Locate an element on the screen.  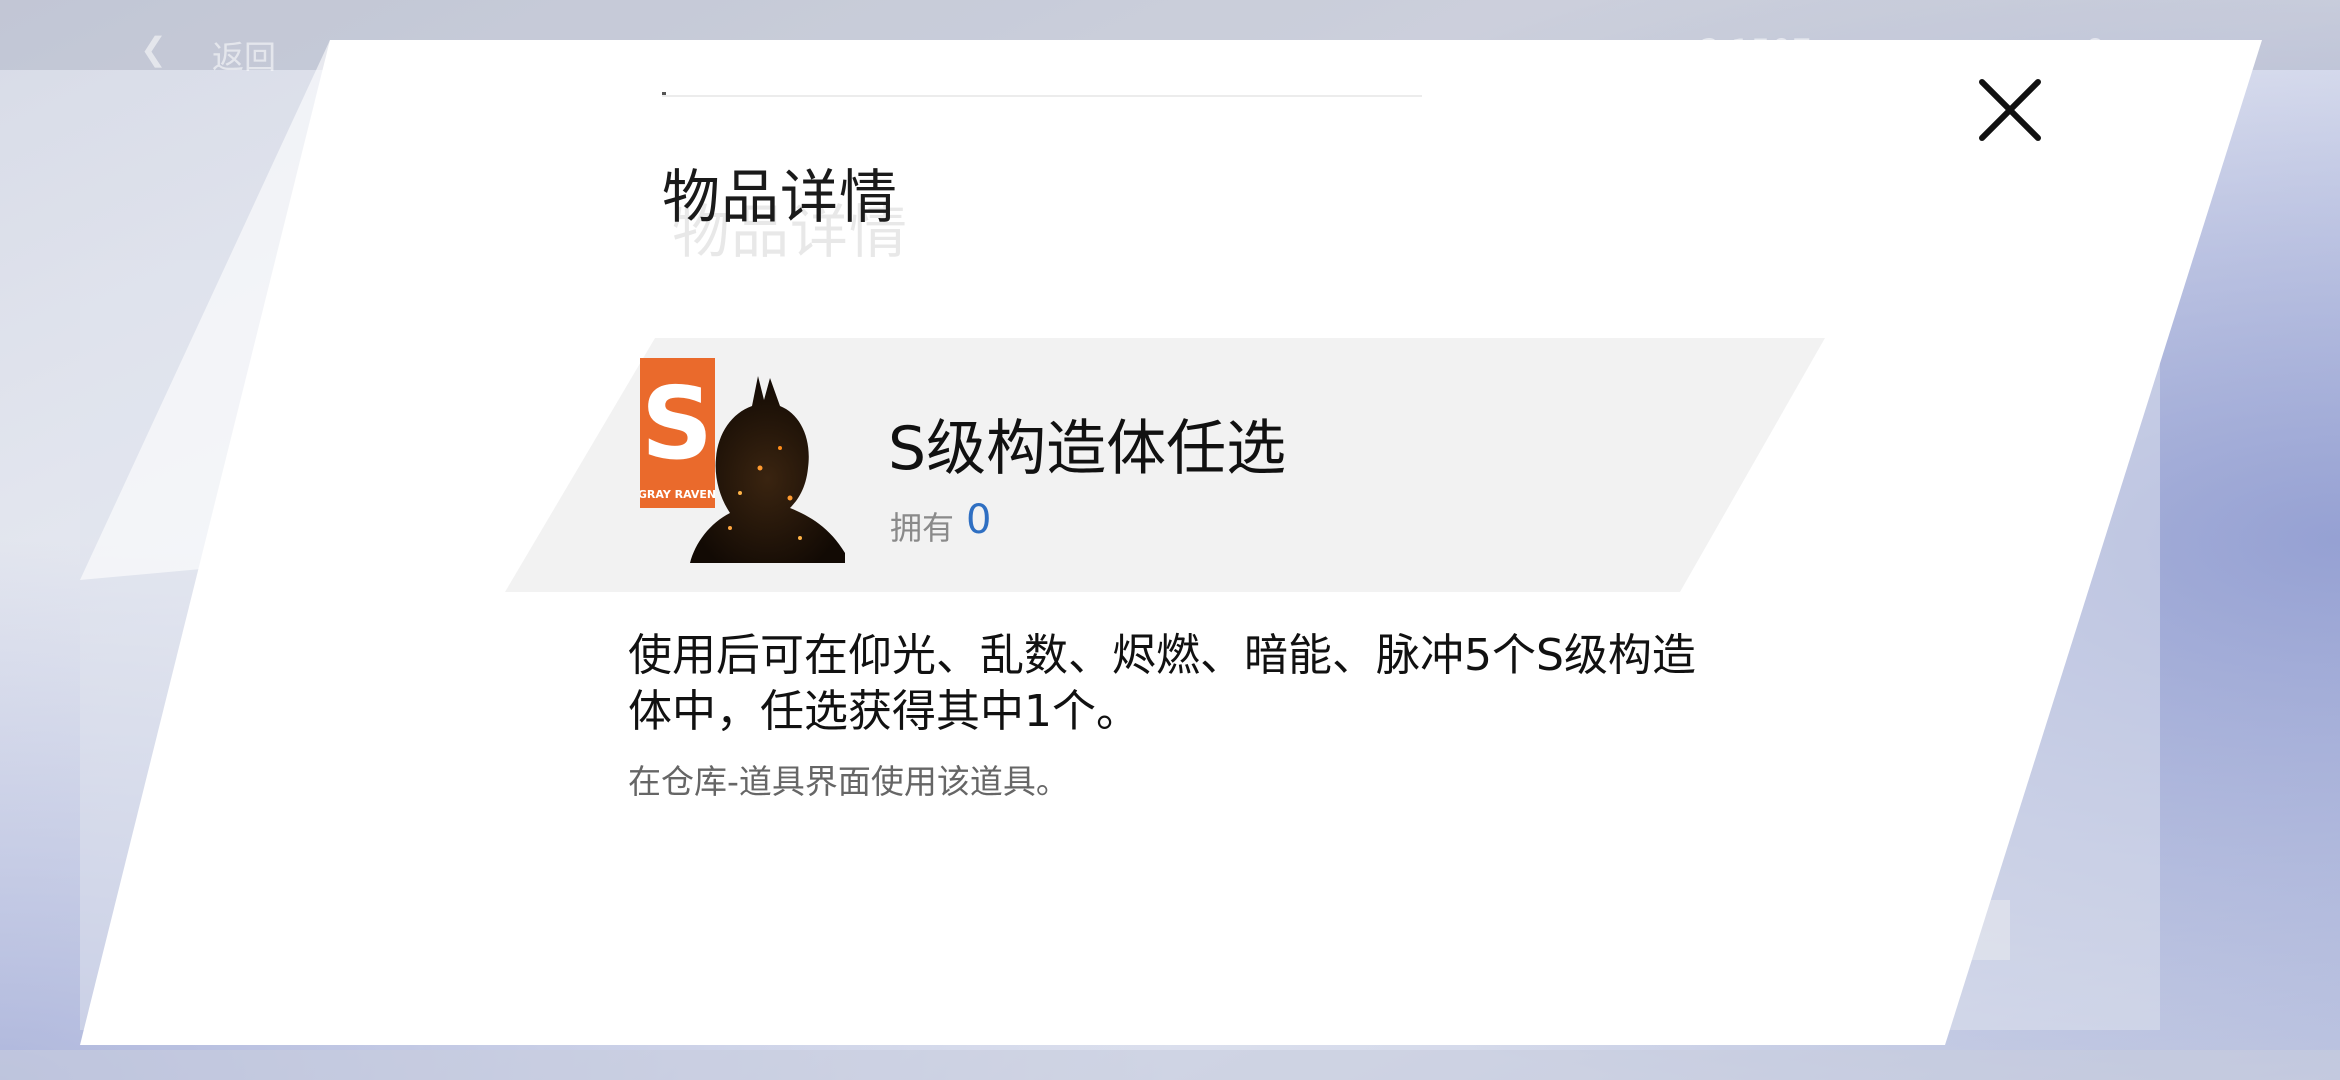
close-icon is located at coordinates (2010, 110).